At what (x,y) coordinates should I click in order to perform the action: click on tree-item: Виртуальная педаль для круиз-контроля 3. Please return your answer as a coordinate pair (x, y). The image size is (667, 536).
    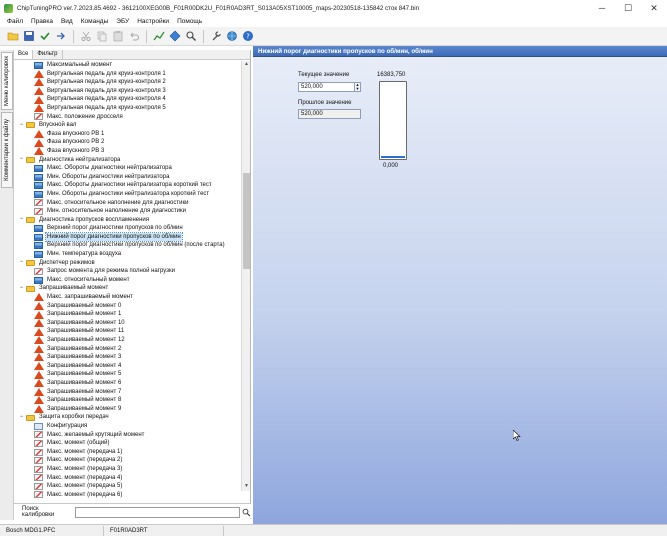
    Looking at the image, I should click on (128, 91).